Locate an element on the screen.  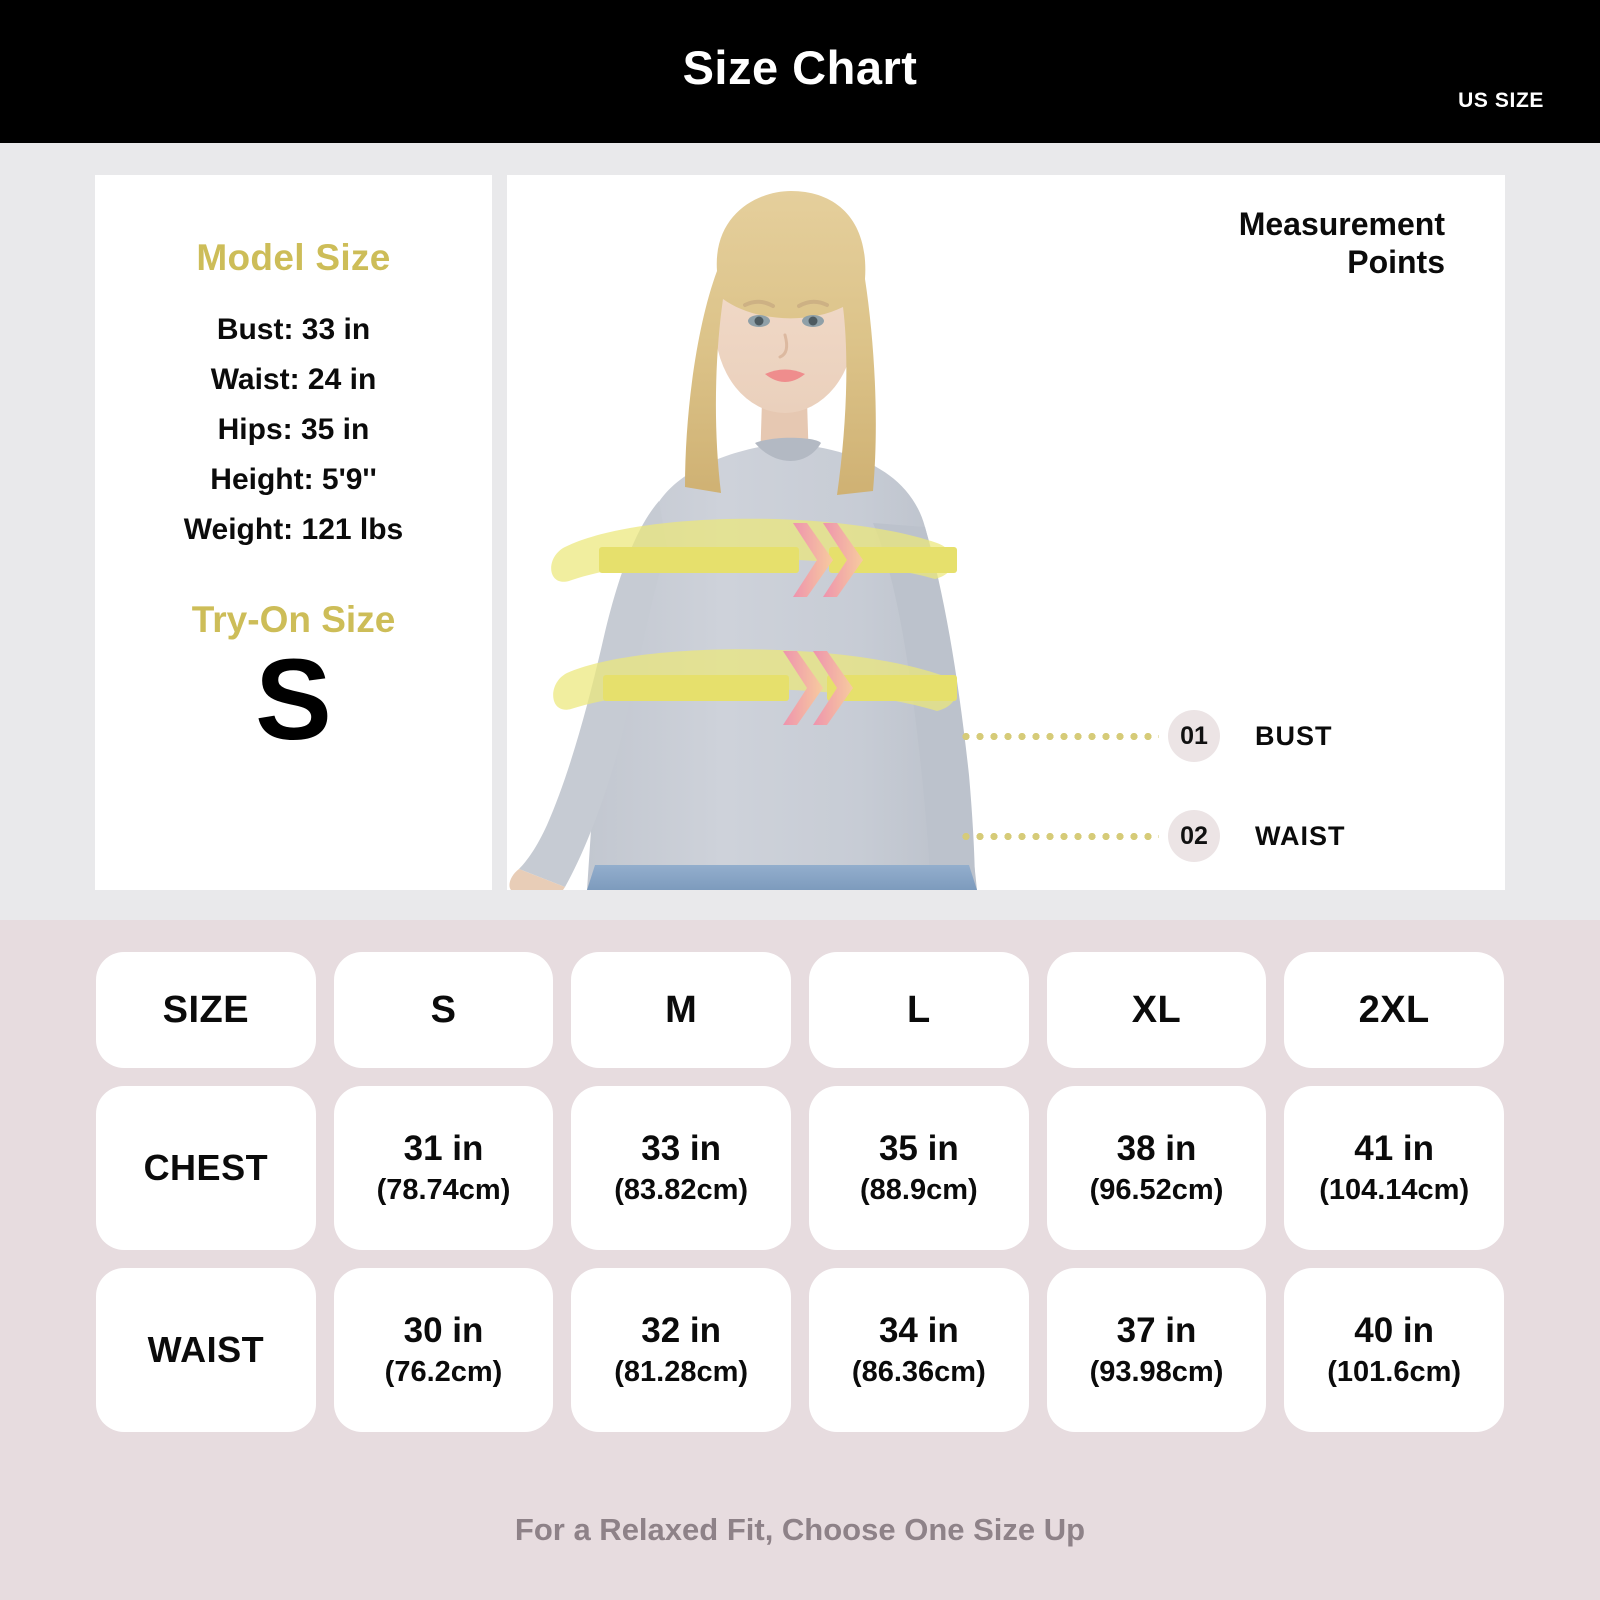
bust-leader-dots is located at coordinates (1059, 736).